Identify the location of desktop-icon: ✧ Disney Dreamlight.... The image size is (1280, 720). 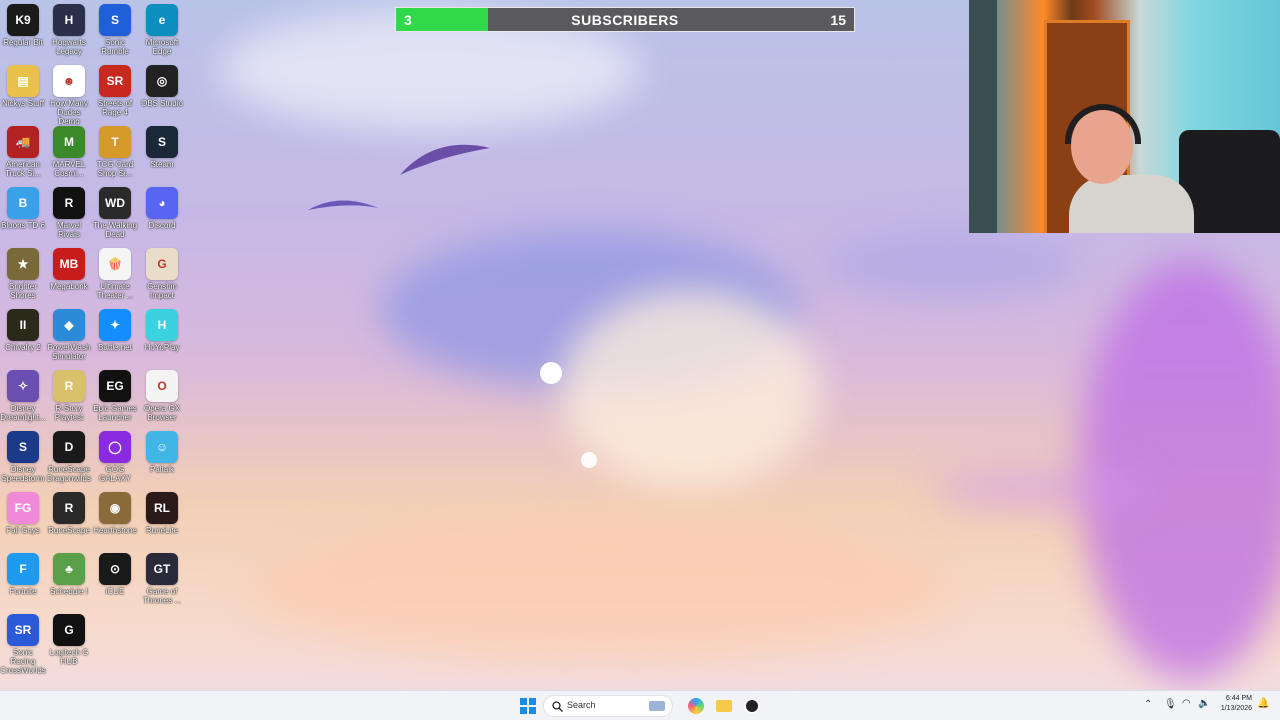
(23, 396).